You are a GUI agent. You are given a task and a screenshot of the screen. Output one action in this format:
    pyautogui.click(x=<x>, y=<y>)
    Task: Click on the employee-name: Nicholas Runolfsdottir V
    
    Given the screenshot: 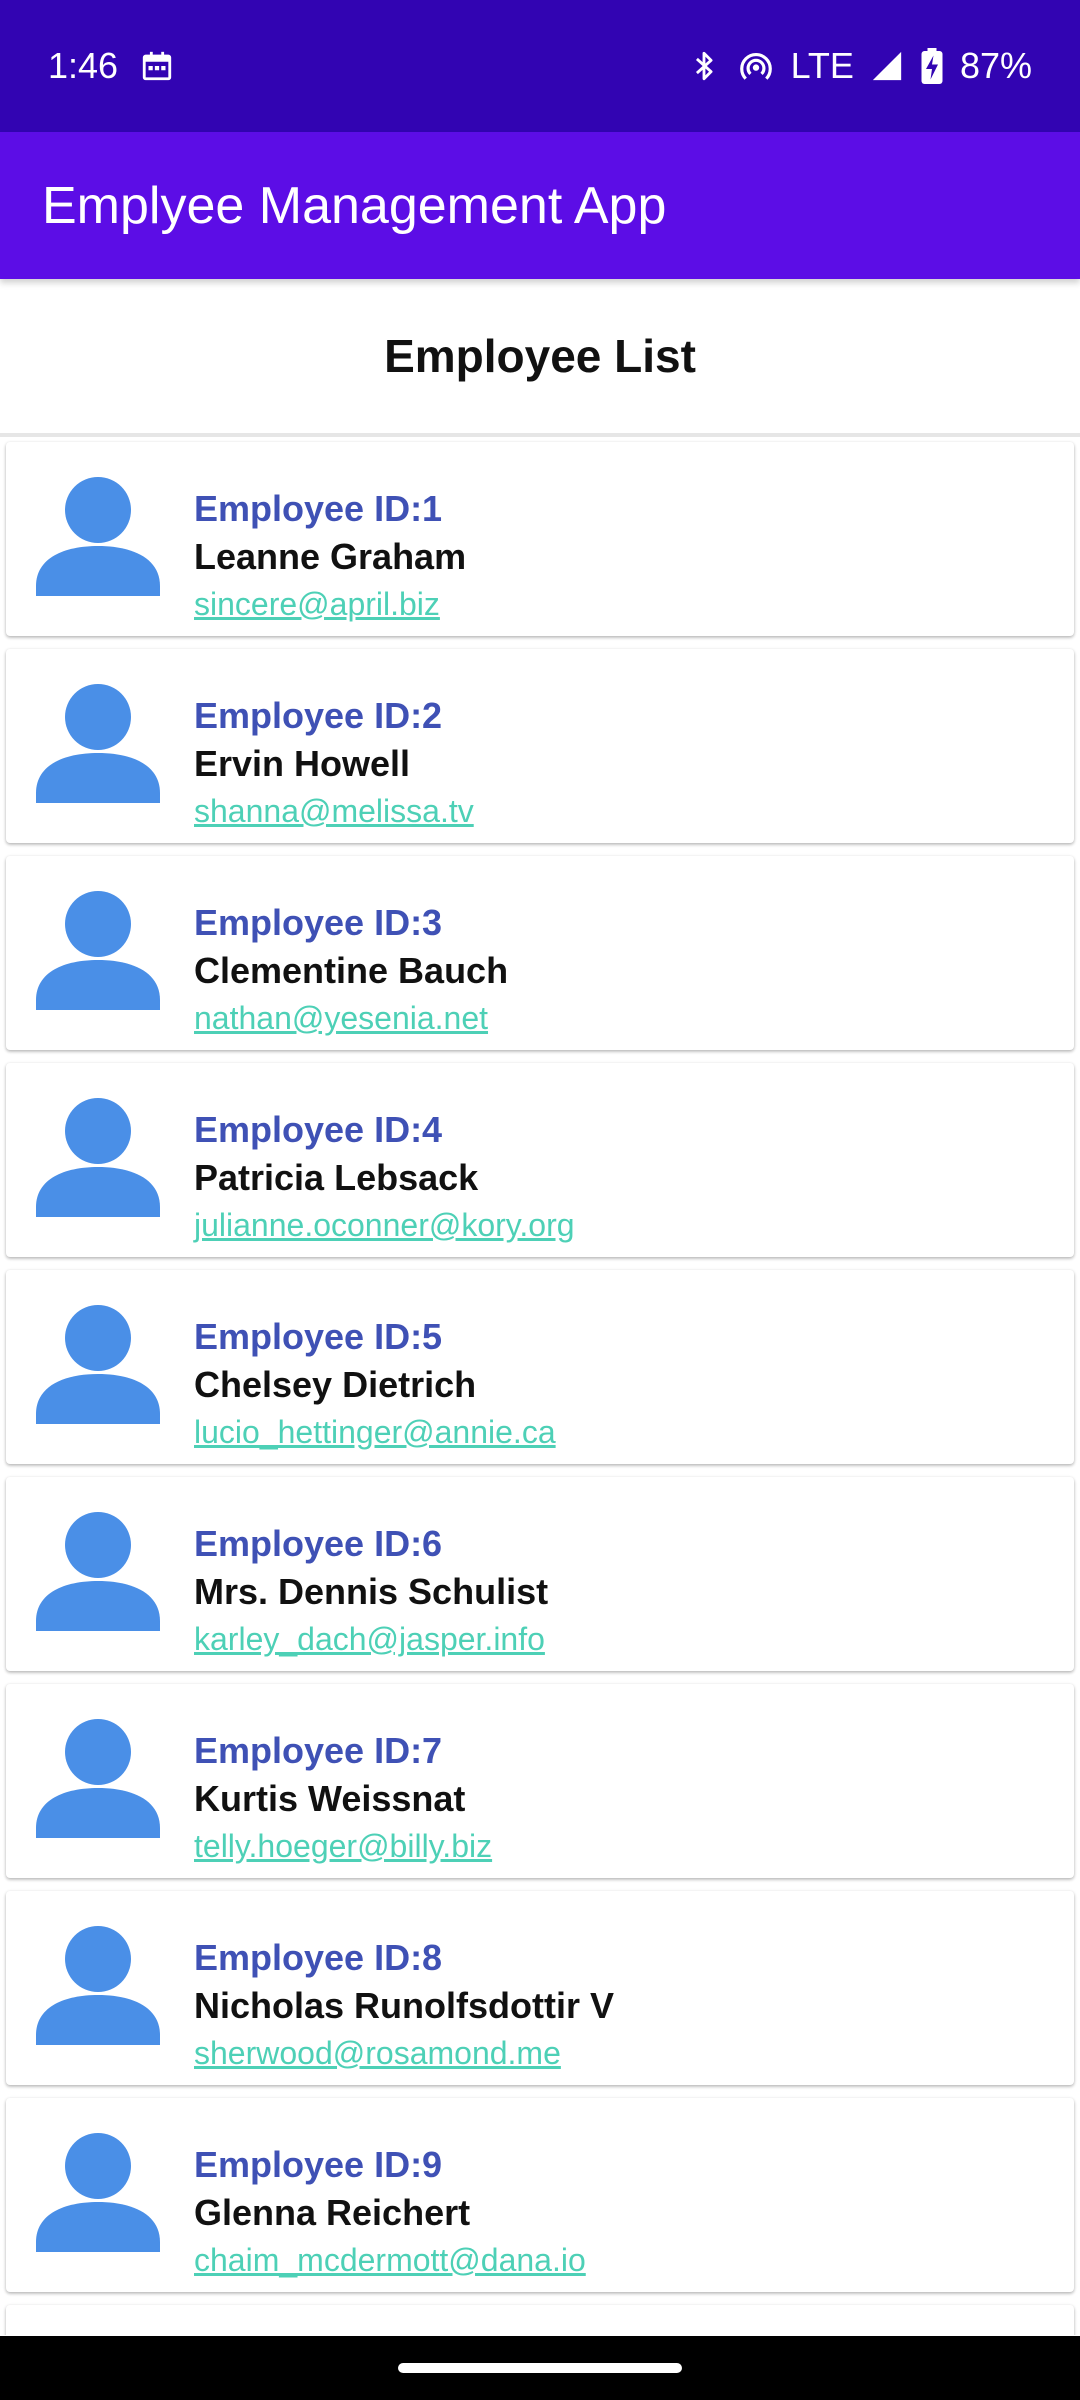 What is the action you would take?
    pyautogui.click(x=404, y=2005)
    